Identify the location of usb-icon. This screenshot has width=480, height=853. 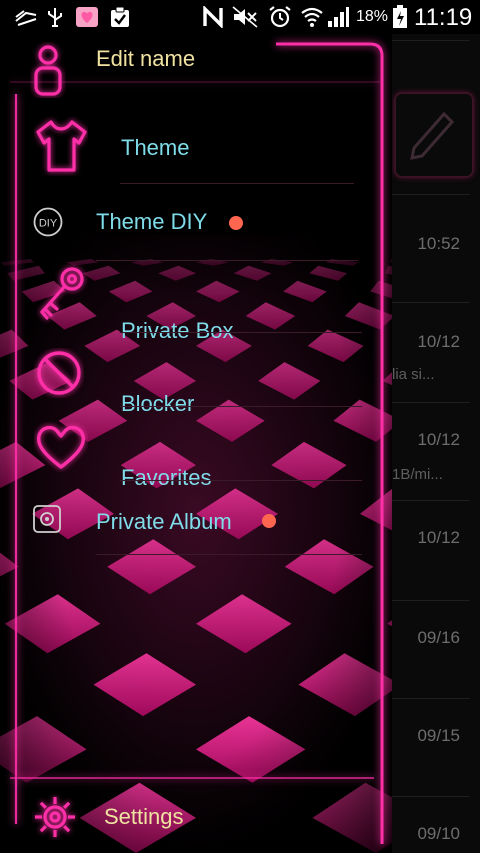
(55, 17).